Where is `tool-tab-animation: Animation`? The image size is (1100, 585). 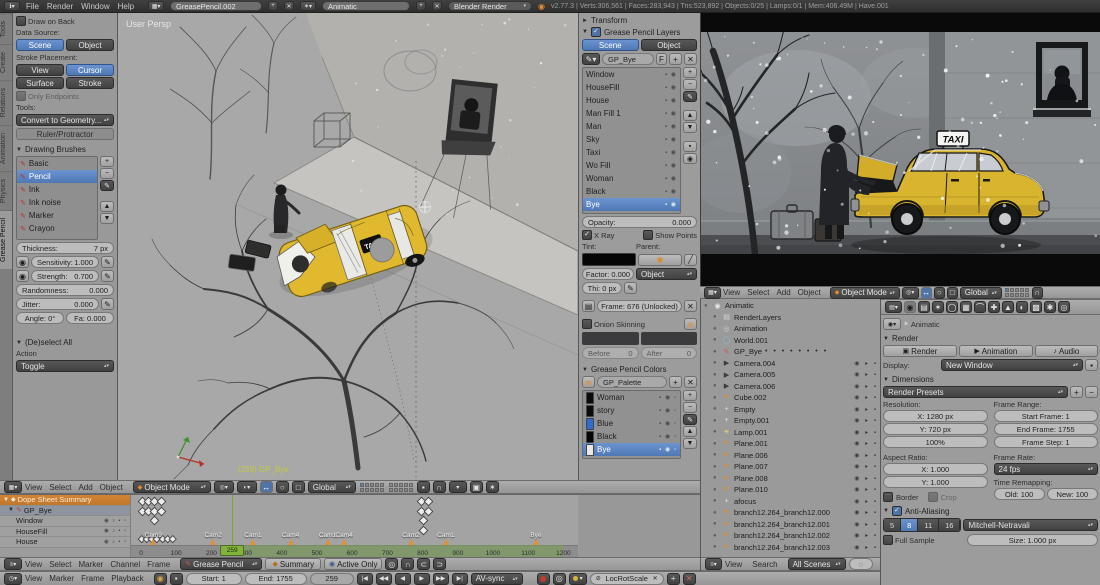 tool-tab-animation: Animation is located at coordinates (6, 147).